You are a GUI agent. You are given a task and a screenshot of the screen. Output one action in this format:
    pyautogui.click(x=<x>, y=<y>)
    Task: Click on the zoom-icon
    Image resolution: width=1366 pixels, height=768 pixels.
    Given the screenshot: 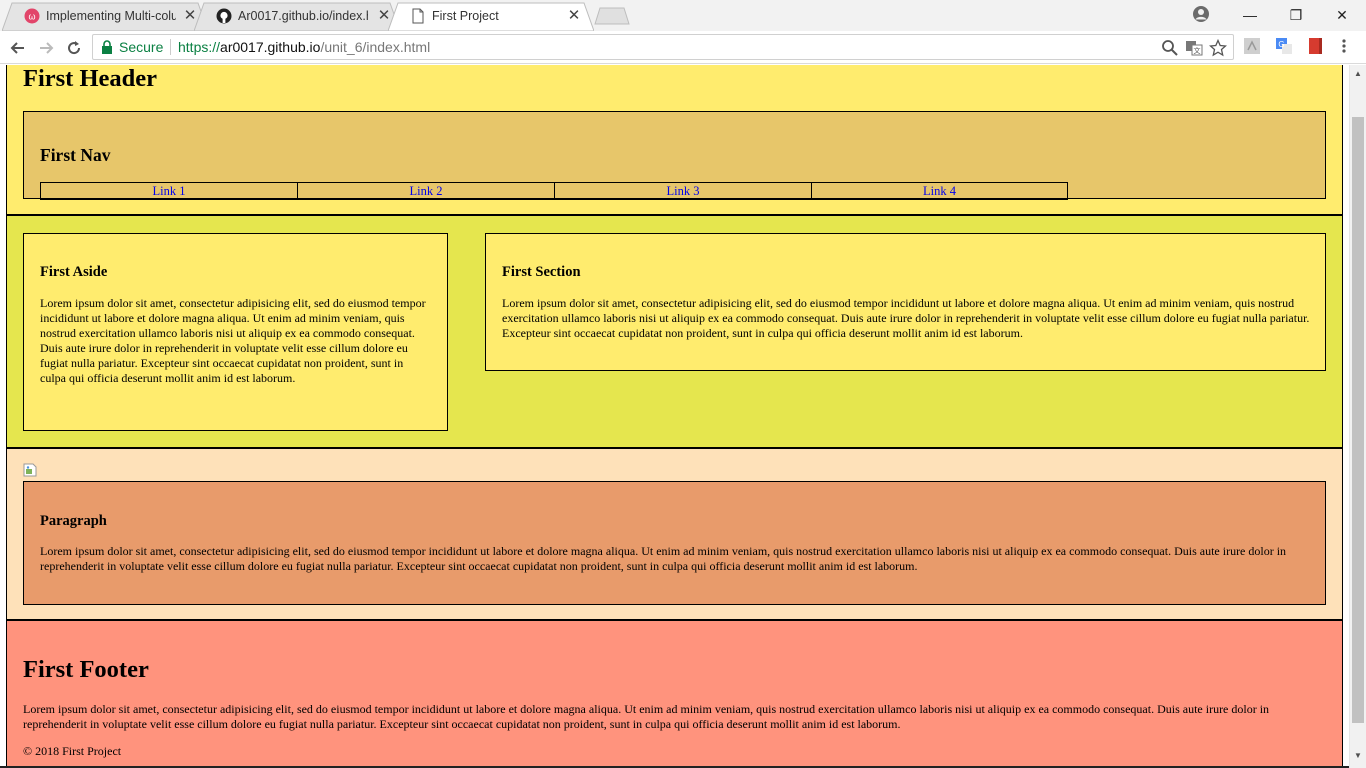 What is the action you would take?
    pyautogui.click(x=1170, y=48)
    